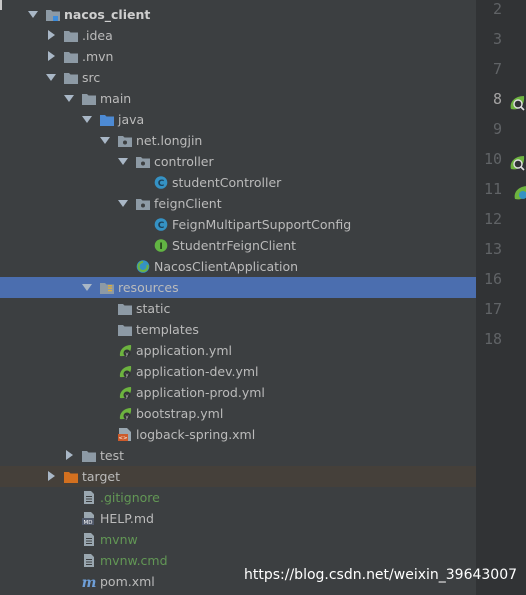 This screenshot has width=526, height=595. What do you see at coordinates (238, 392) in the screenshot?
I see `tree-item: y application-prod.yml` at bounding box center [238, 392].